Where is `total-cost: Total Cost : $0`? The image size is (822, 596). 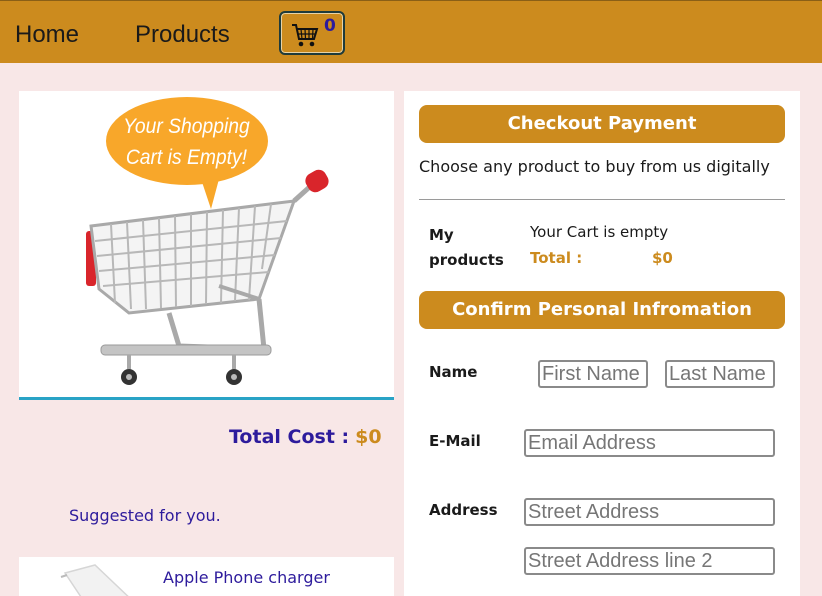
total-cost: Total Cost : $0 is located at coordinates (305, 437).